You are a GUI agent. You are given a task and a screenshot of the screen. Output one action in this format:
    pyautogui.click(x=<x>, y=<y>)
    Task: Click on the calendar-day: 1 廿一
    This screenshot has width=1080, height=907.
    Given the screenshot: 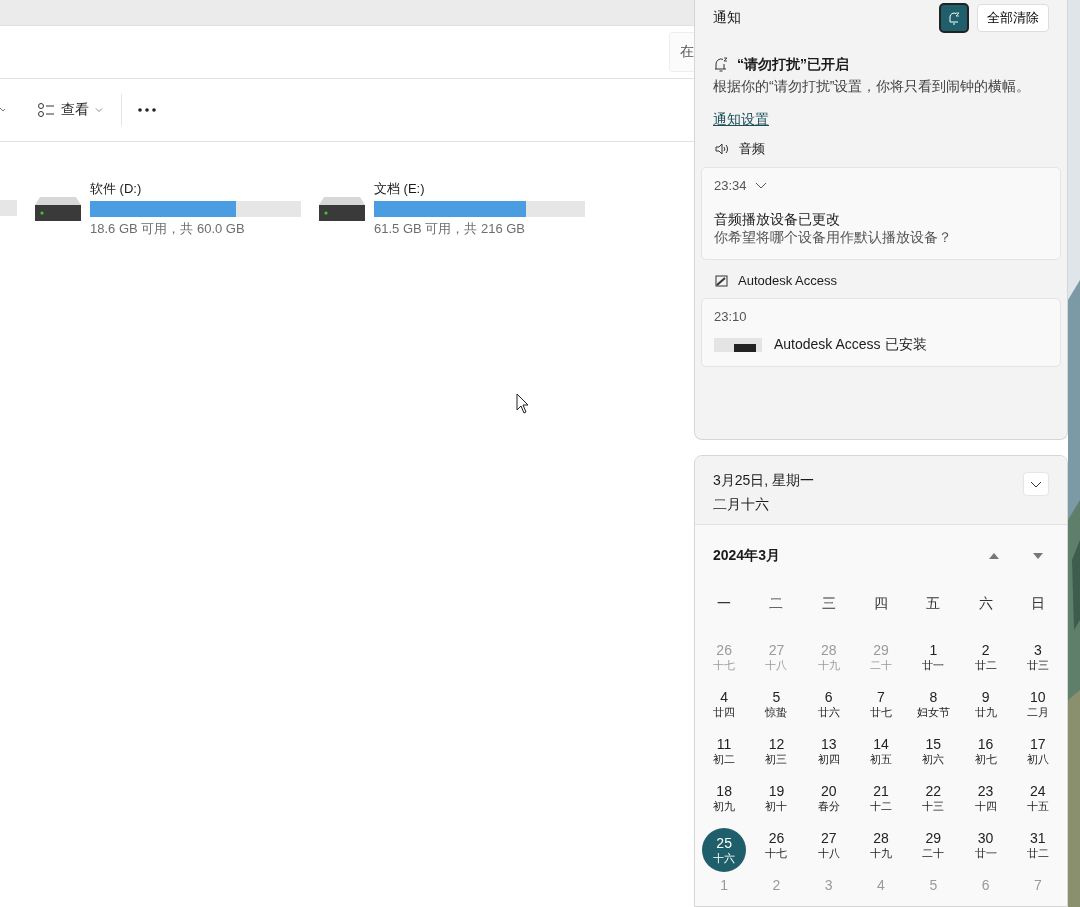 What is the action you would take?
    pyautogui.click(x=933, y=663)
    